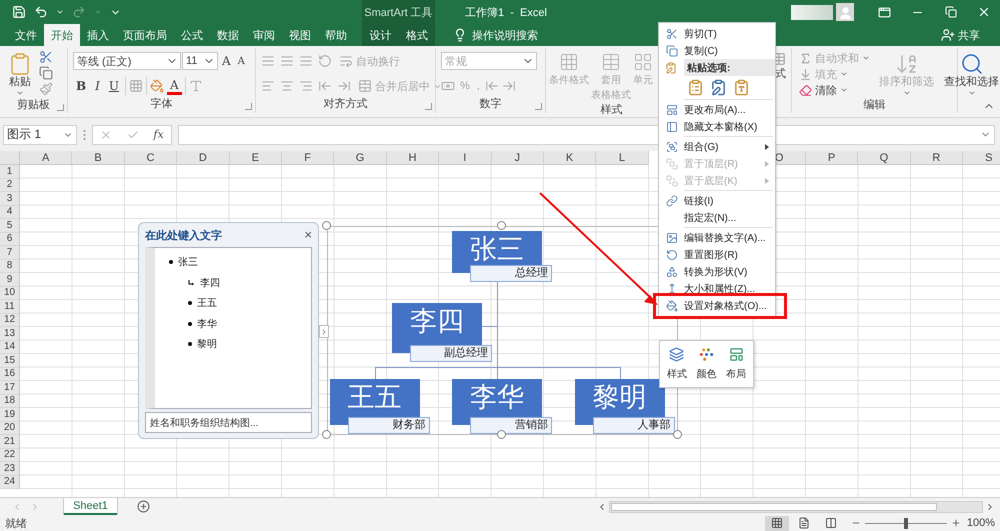 Image resolution: width=1000 pixels, height=531 pixels. I want to click on group-label: 字体, so click(161, 105).